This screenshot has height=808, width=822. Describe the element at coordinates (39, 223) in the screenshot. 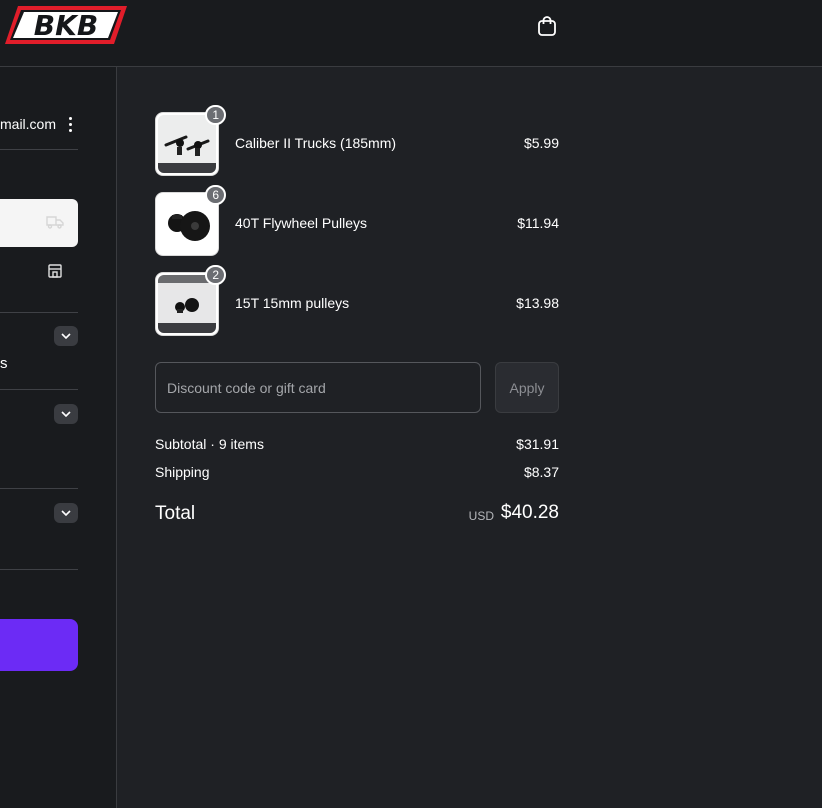

I see `delivery-option-ship` at that location.